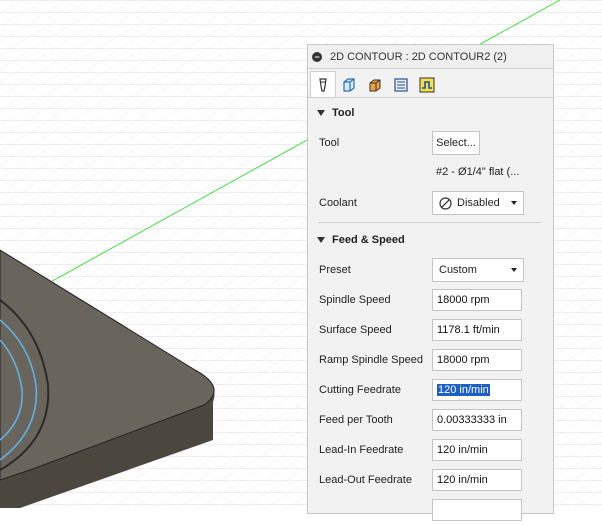 This screenshot has height=525, width=602. Describe the element at coordinates (430, 450) in the screenshot. I see `lead-in-feedrate-row: Lead-In Feedrate 120 in/min` at that location.